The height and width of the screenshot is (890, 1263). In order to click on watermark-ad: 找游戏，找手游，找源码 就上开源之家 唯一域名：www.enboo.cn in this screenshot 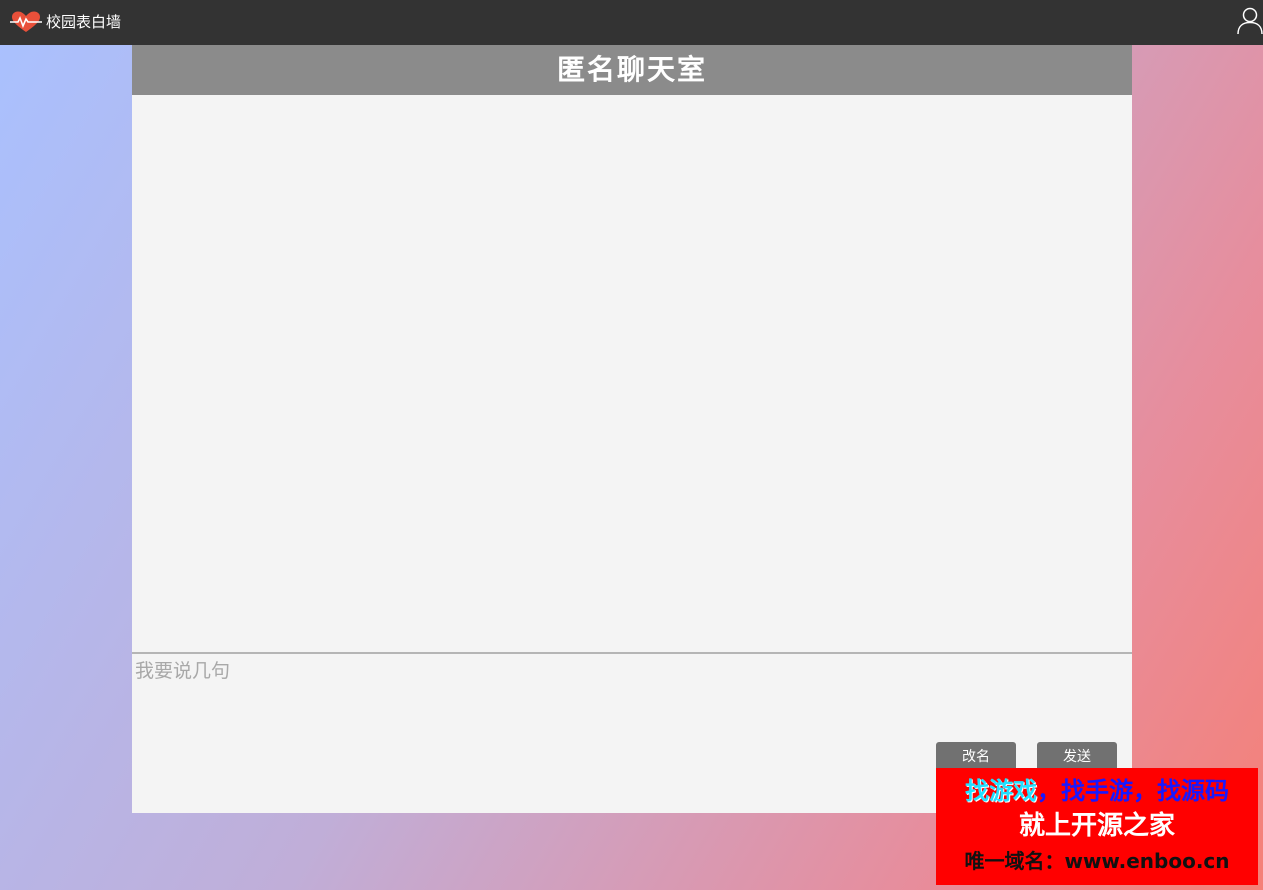, I will do `click(1097, 826)`.